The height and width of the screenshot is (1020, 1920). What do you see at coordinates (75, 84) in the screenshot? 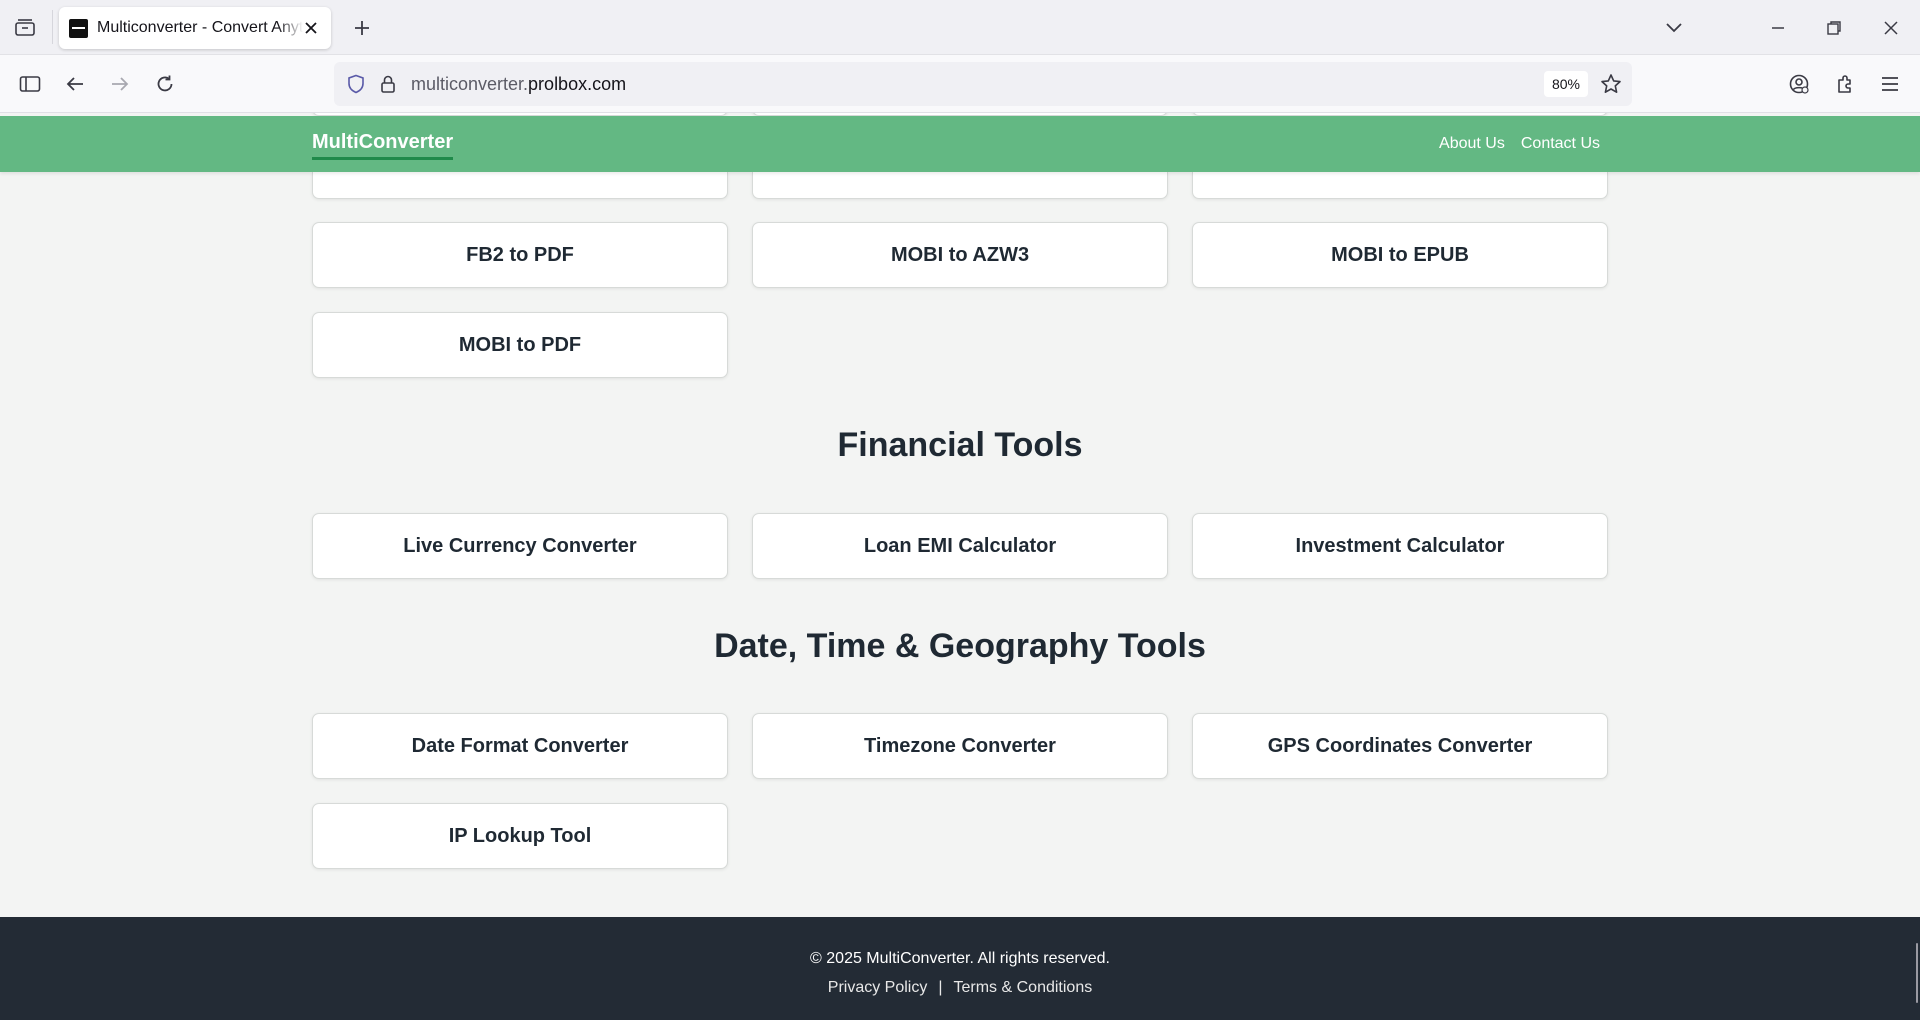
I see `back-icon` at bounding box center [75, 84].